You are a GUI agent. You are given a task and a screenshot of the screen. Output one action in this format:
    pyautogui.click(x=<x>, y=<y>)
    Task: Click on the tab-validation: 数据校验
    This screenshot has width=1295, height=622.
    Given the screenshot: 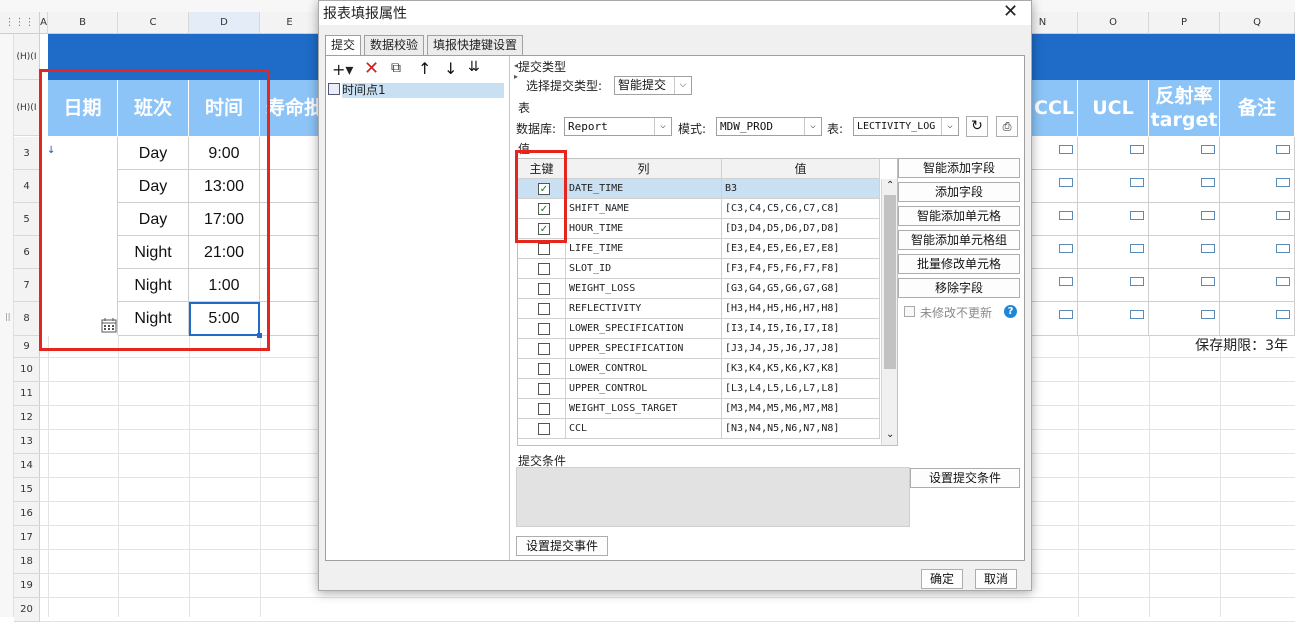 What is the action you would take?
    pyautogui.click(x=394, y=45)
    